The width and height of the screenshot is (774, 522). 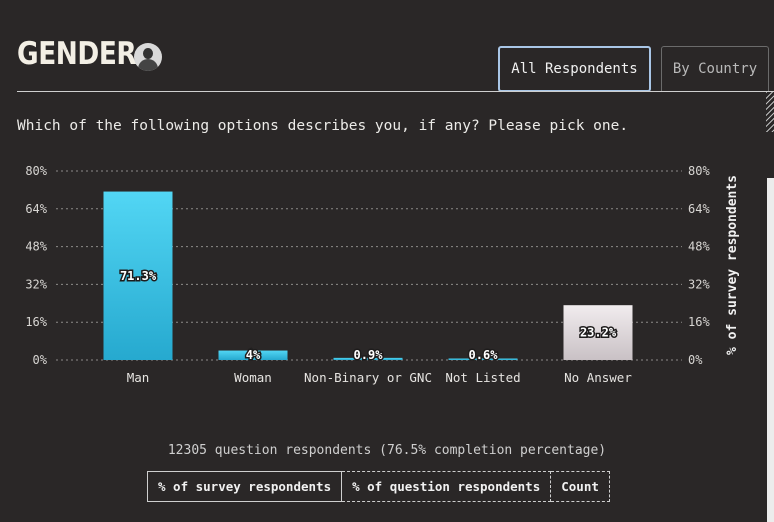 I want to click on y-tick-label-right: 16%, so click(x=699, y=322).